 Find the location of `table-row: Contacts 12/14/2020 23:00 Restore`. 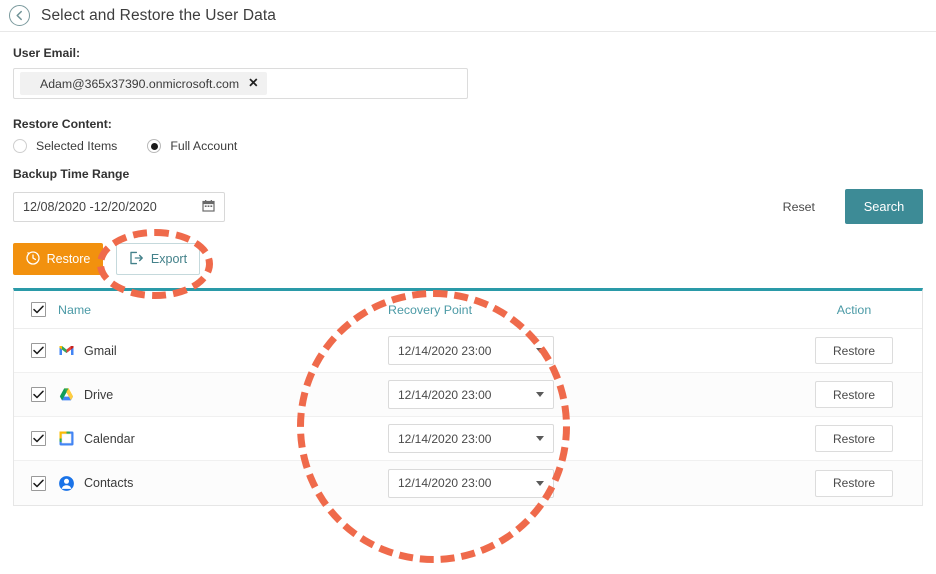

table-row: Contacts 12/14/2020 23:00 Restore is located at coordinates (468, 483).